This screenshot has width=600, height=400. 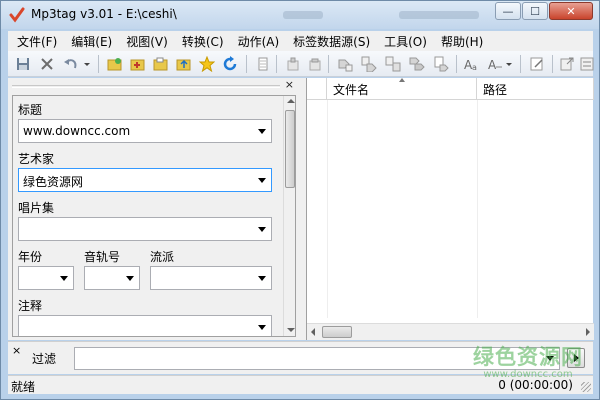 I want to click on refresh-icon, so click(x=230, y=64).